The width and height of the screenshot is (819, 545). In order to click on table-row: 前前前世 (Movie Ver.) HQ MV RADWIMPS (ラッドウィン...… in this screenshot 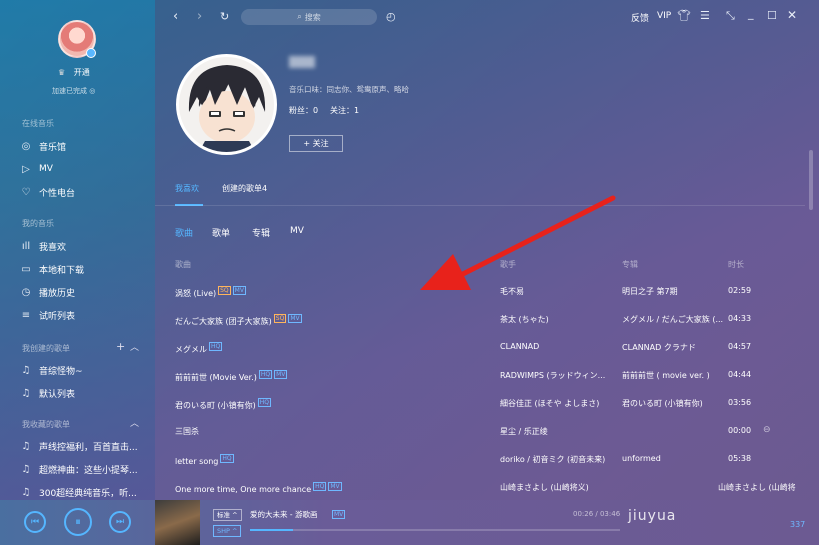, I will do `click(475, 375)`.